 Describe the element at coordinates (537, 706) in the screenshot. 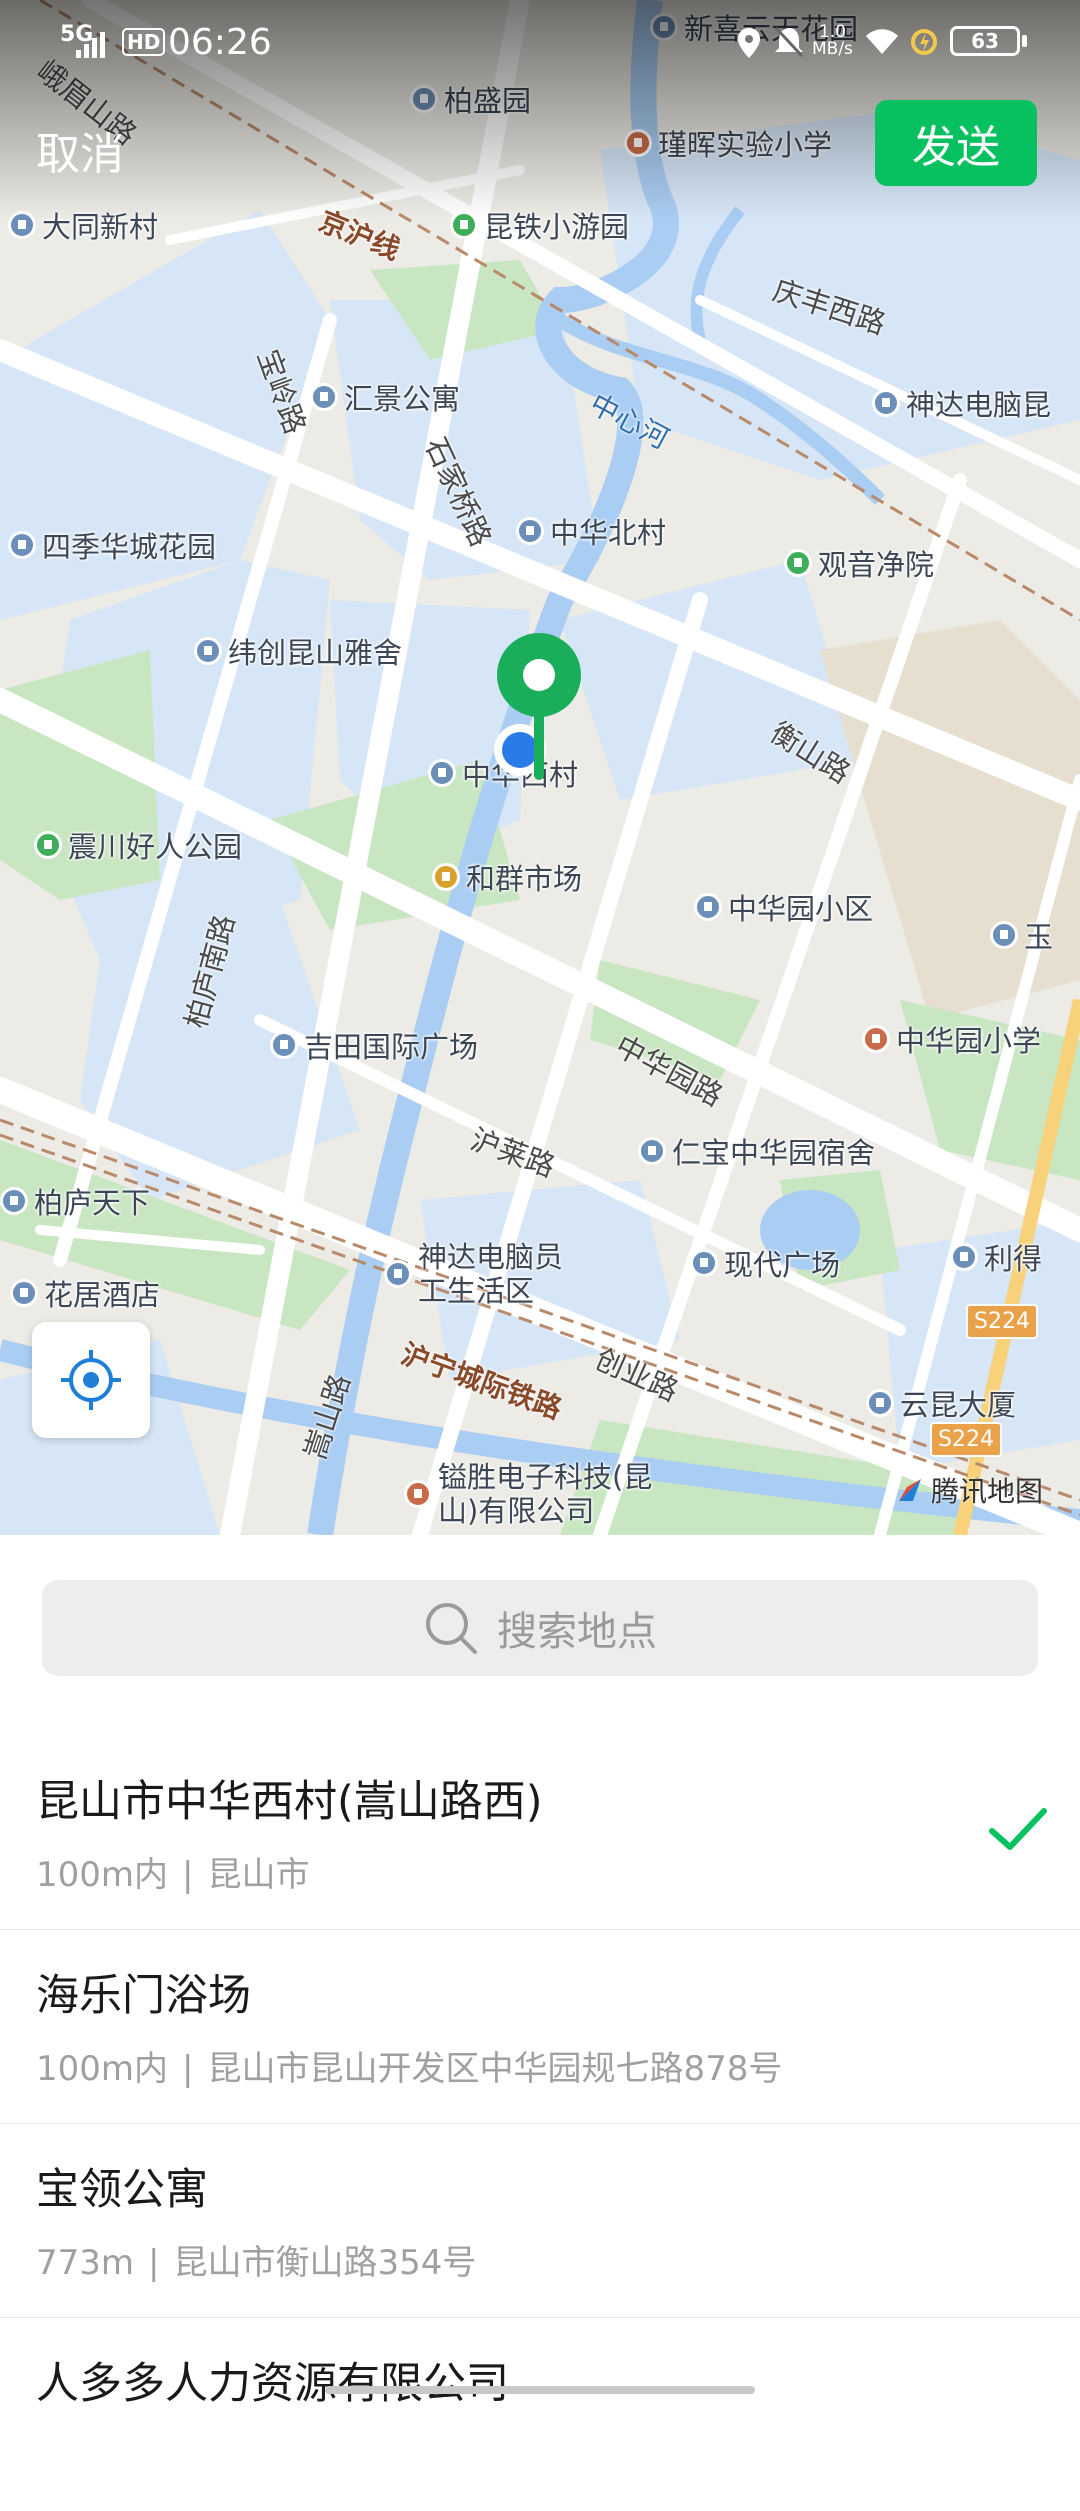

I see `location-pin-icon` at that location.